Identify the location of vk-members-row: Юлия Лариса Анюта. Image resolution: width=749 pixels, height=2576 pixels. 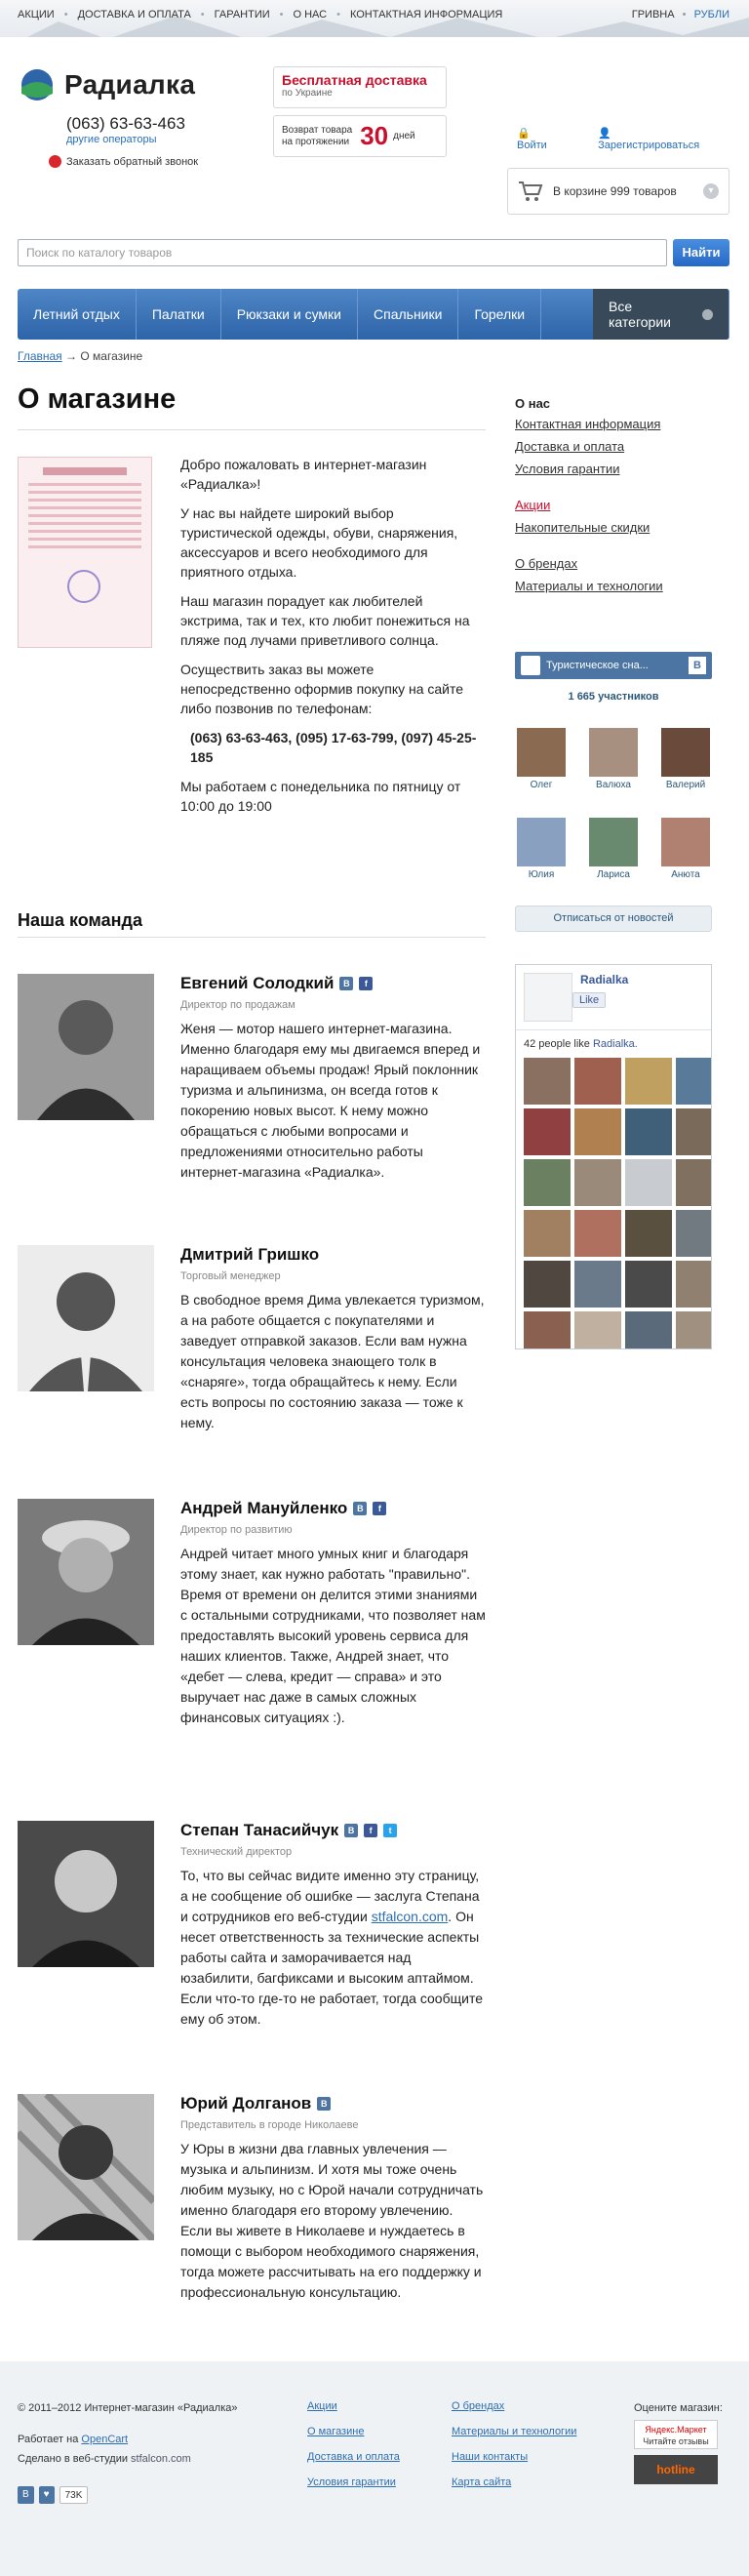
(614, 849).